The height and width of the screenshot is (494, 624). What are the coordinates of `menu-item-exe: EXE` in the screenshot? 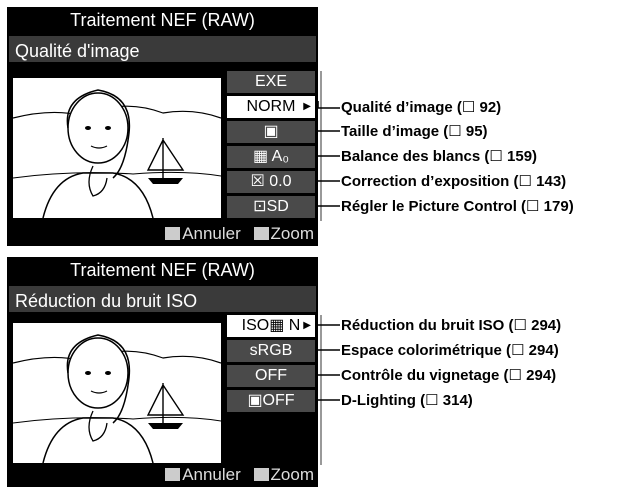 It's located at (271, 82).